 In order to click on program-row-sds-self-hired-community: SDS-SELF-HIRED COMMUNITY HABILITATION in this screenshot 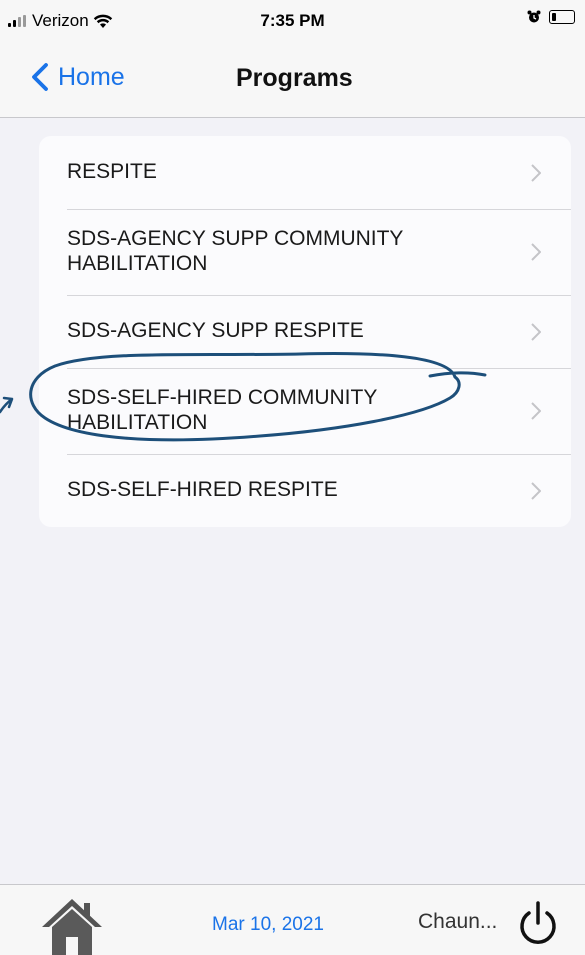, I will do `click(305, 411)`.